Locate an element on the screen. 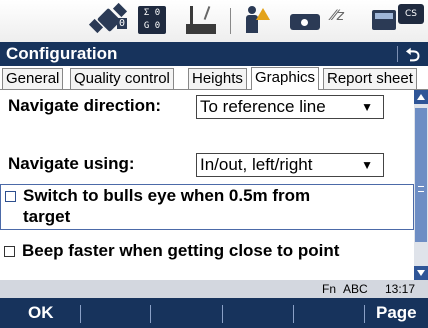 The height and width of the screenshot is (328, 428). scroll-up-icon is located at coordinates (421, 97).